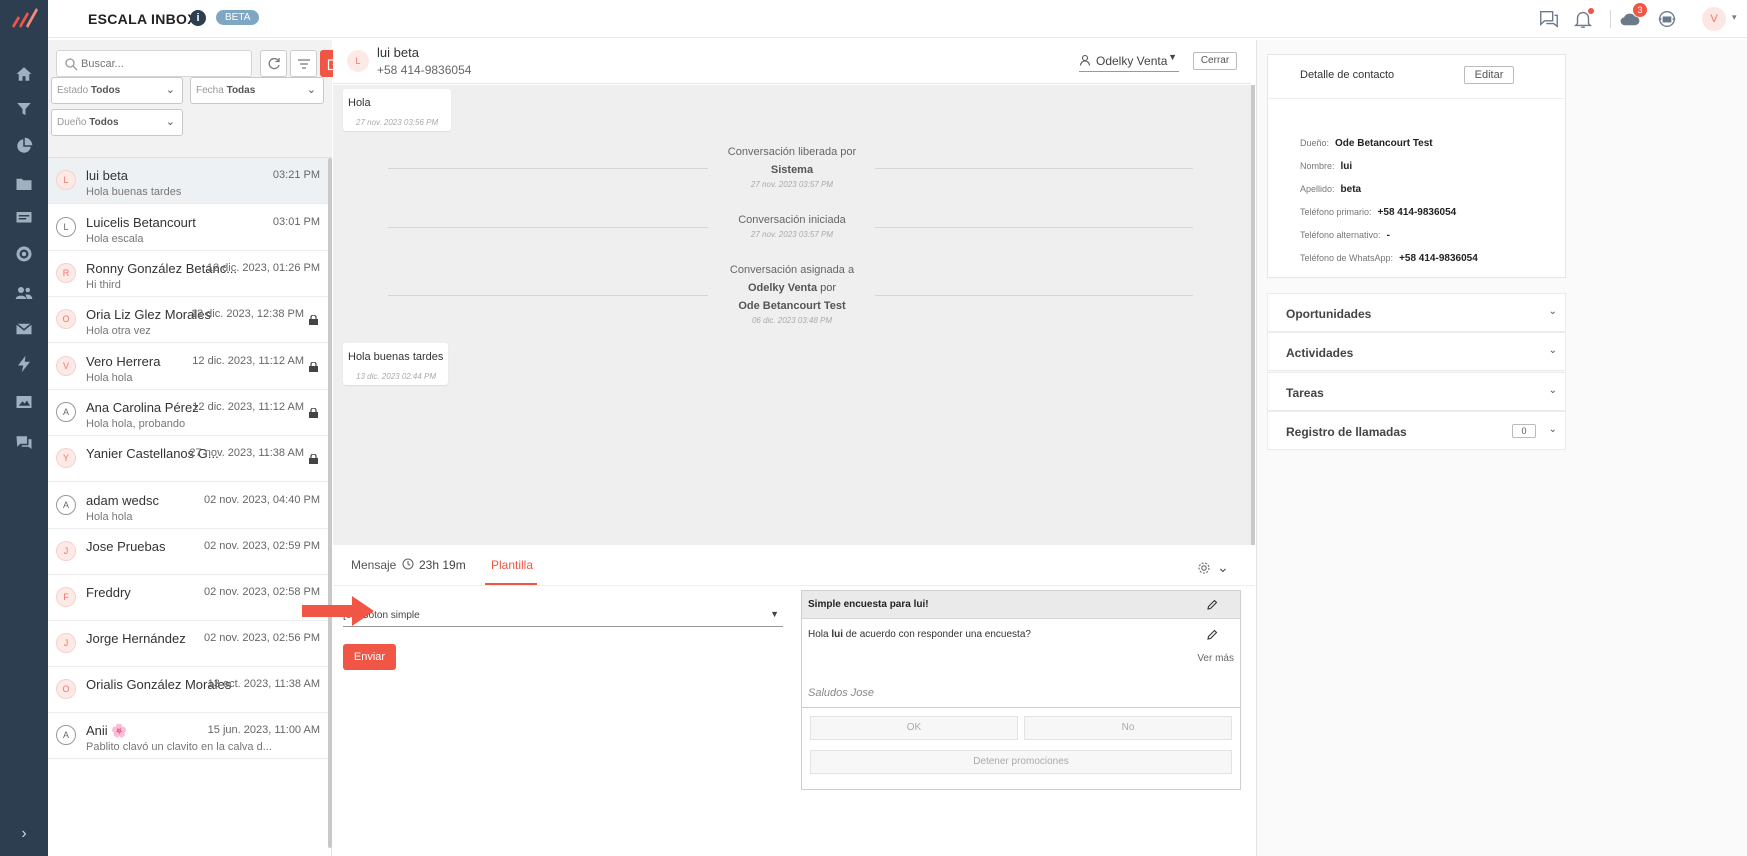 Image resolution: width=1747 pixels, height=856 pixels. What do you see at coordinates (24, 329) in the screenshot?
I see `mail-icon` at bounding box center [24, 329].